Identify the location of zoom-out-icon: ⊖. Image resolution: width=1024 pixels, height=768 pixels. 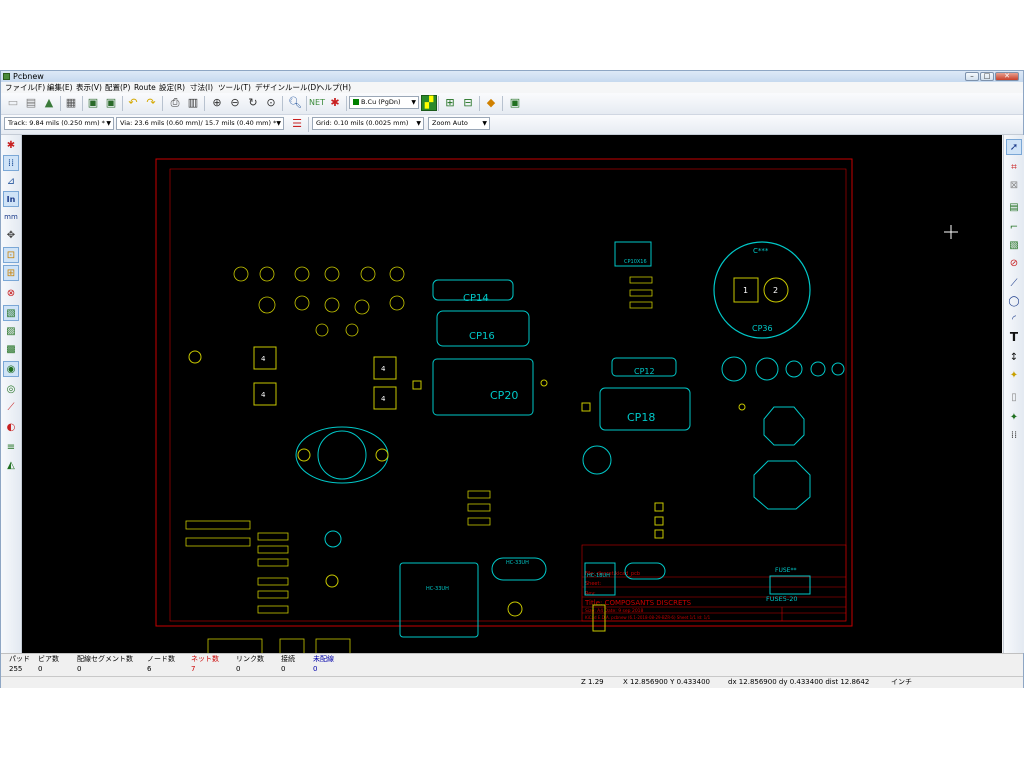
(235, 103).